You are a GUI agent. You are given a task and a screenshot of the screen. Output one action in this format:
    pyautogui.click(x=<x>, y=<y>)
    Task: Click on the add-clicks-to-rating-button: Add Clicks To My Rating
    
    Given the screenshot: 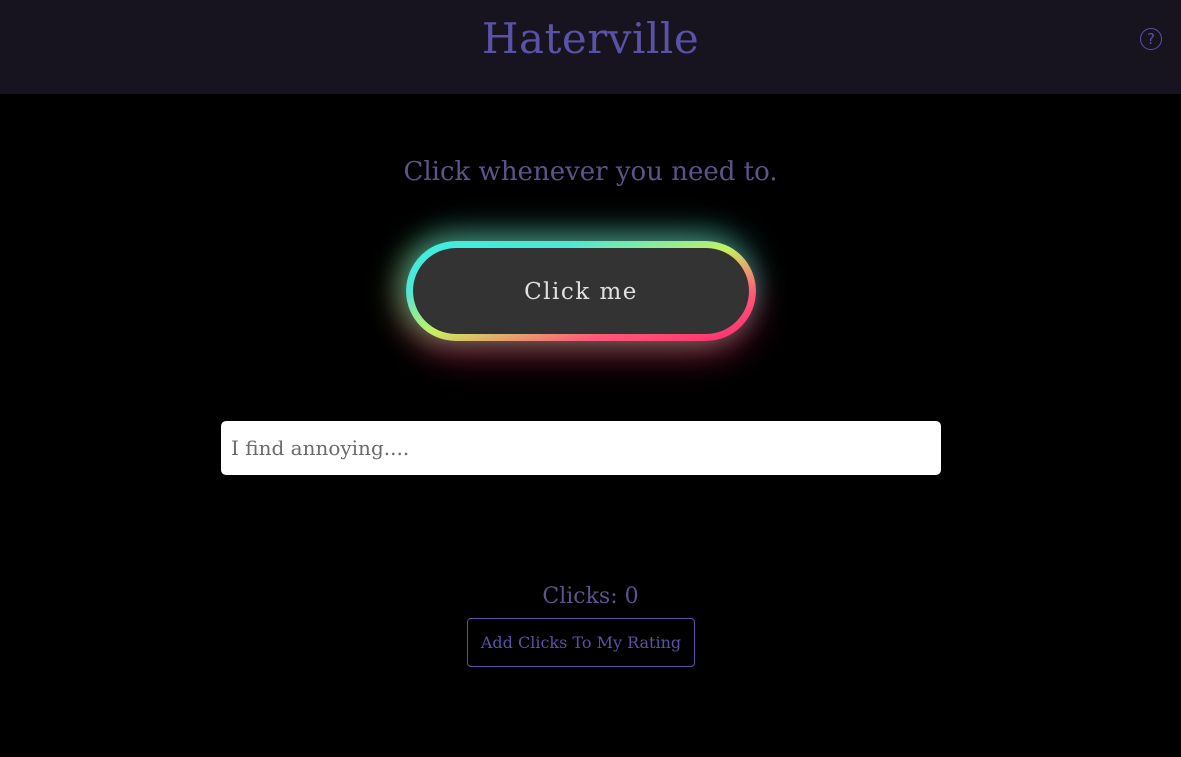 What is the action you would take?
    pyautogui.click(x=581, y=642)
    